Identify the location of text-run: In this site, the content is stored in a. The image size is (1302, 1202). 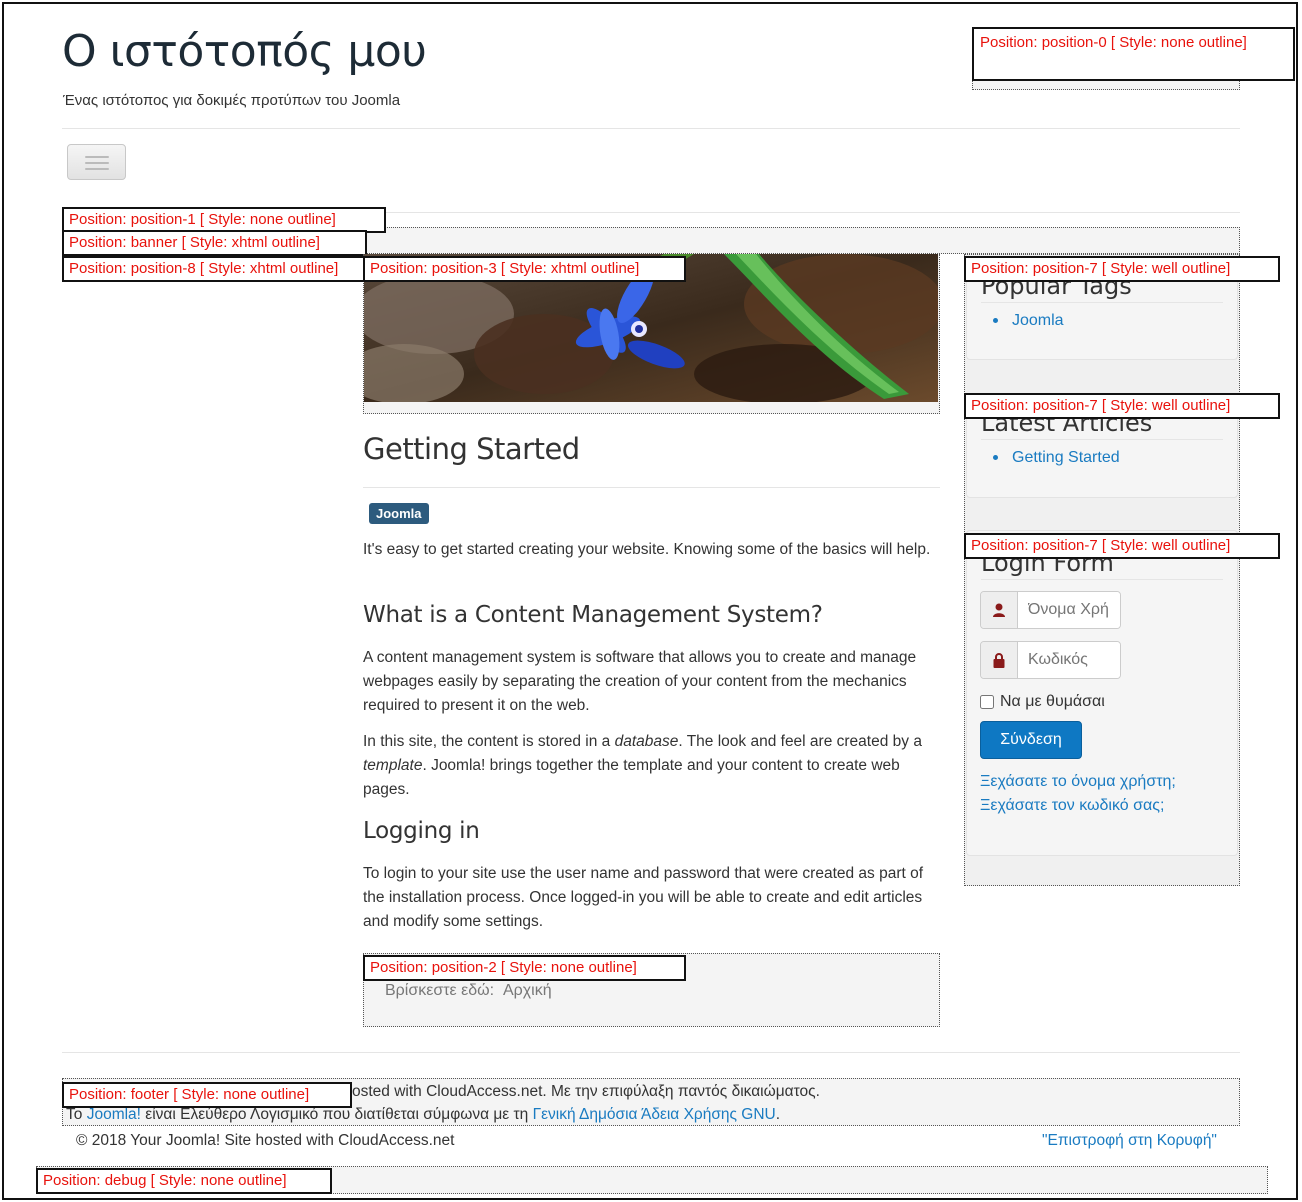
(489, 741).